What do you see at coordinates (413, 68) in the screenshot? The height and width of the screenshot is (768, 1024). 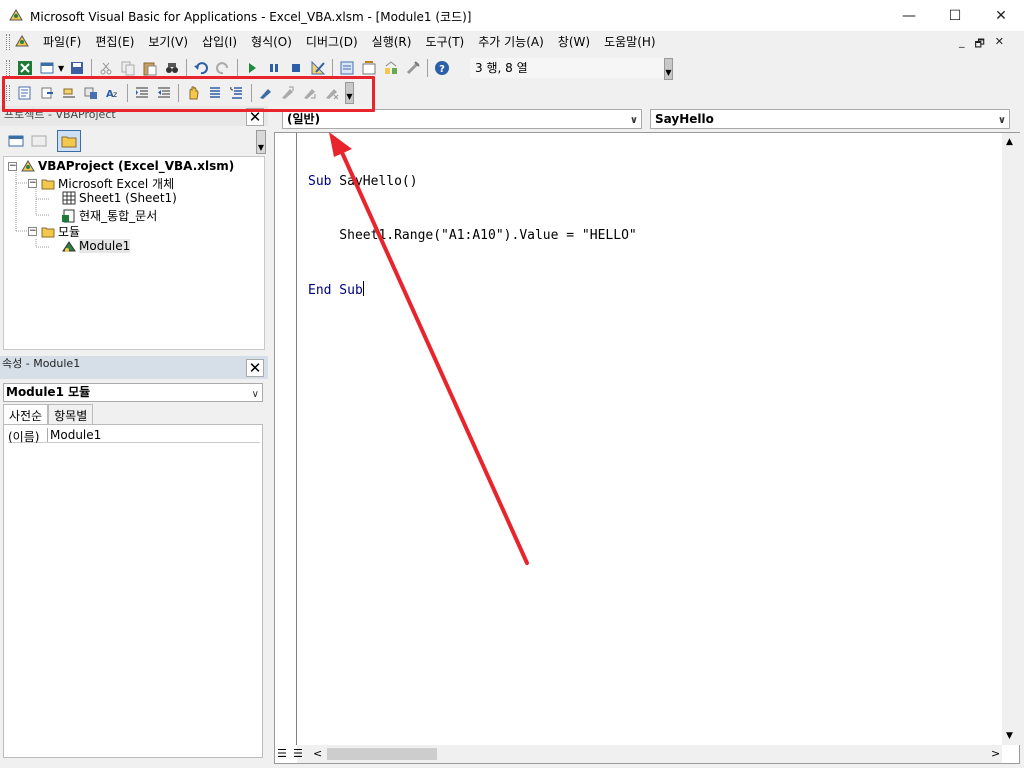 I see `toolbox-icon` at bounding box center [413, 68].